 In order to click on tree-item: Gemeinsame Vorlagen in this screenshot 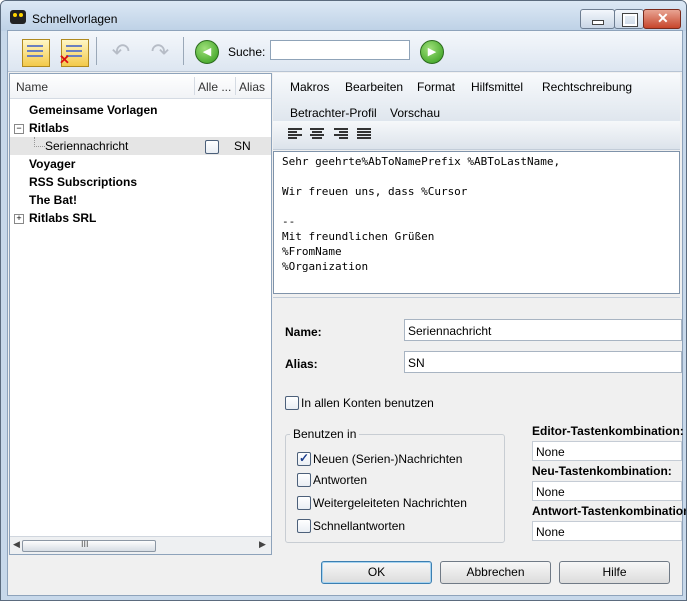, I will do `click(140, 110)`.